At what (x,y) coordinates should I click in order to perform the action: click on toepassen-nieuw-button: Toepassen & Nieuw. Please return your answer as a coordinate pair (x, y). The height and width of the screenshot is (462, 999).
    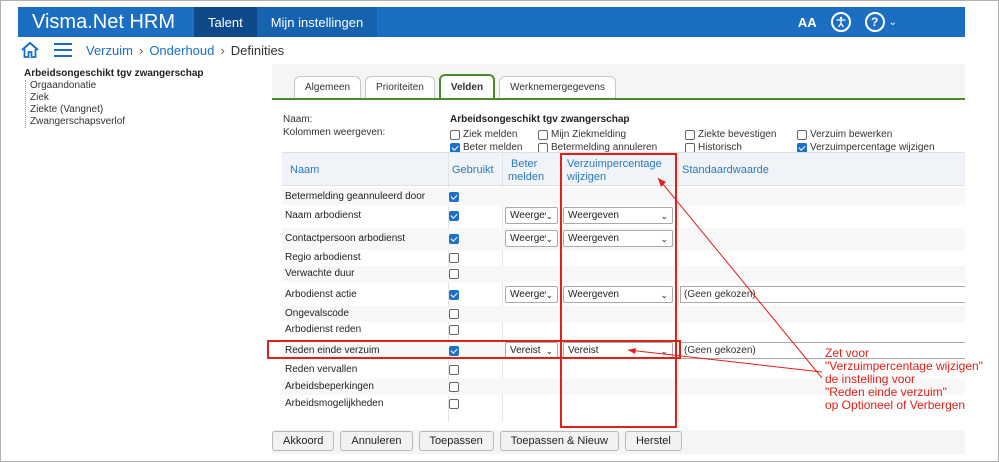
    Looking at the image, I should click on (559, 441).